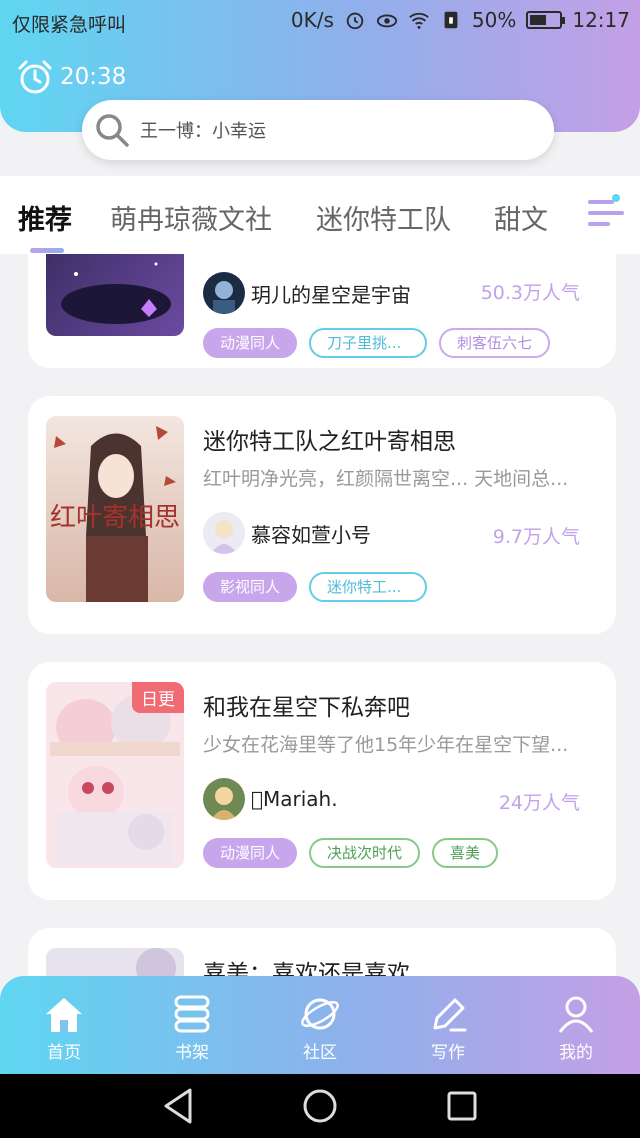  What do you see at coordinates (386, 21) in the screenshot?
I see `eye-icon` at bounding box center [386, 21].